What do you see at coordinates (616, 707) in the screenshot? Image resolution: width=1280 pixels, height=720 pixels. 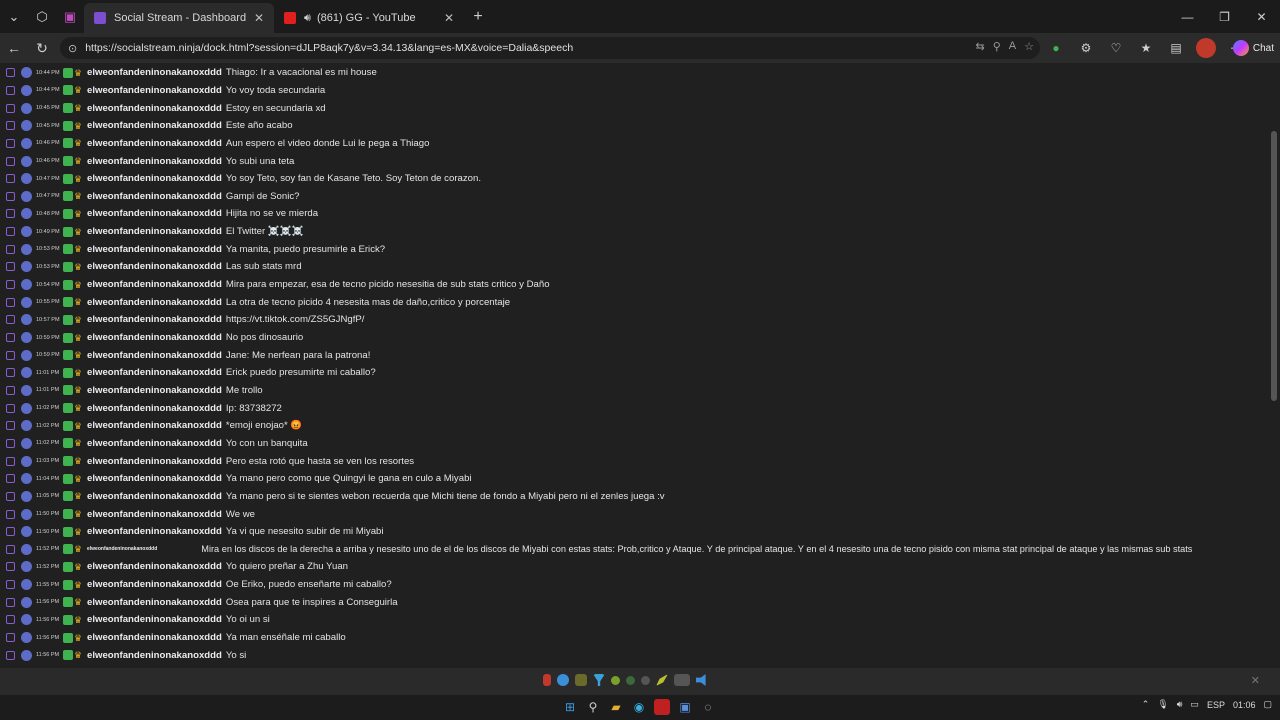 I see `file-explorer-icon: ▰` at bounding box center [616, 707].